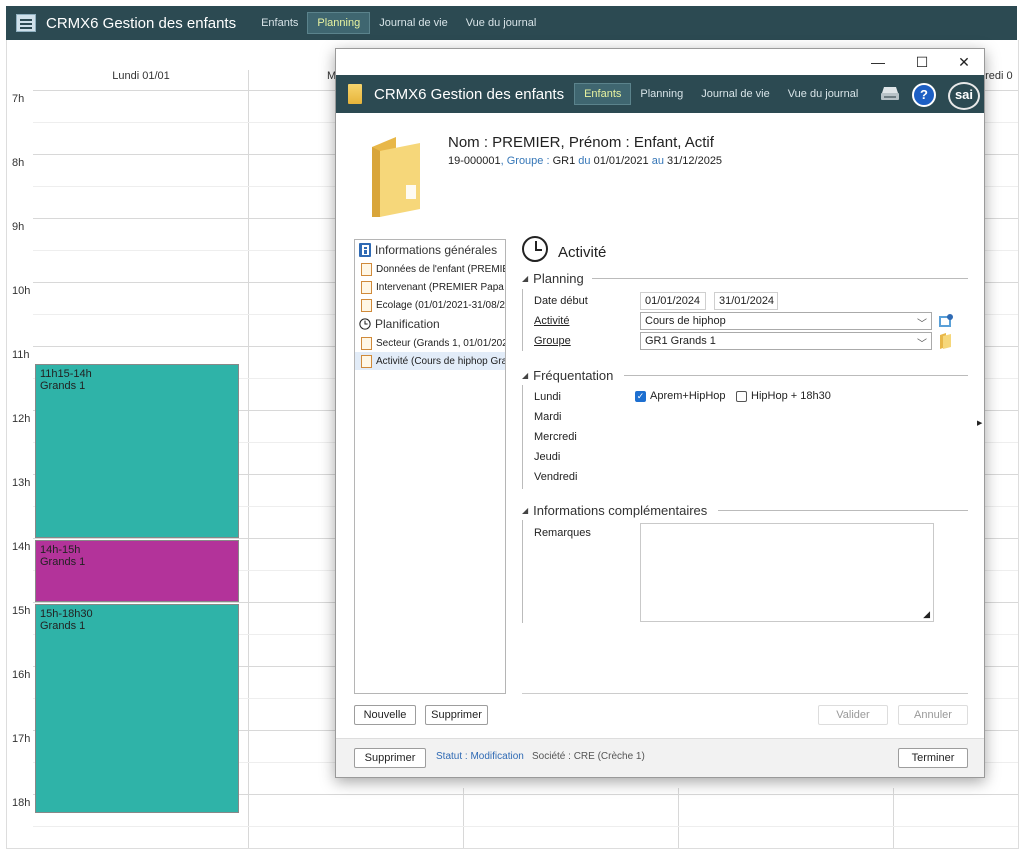 This screenshot has height=853, width=1024. Describe the element at coordinates (926, 614) in the screenshot. I see `resize-grip-icon: ◢` at that location.